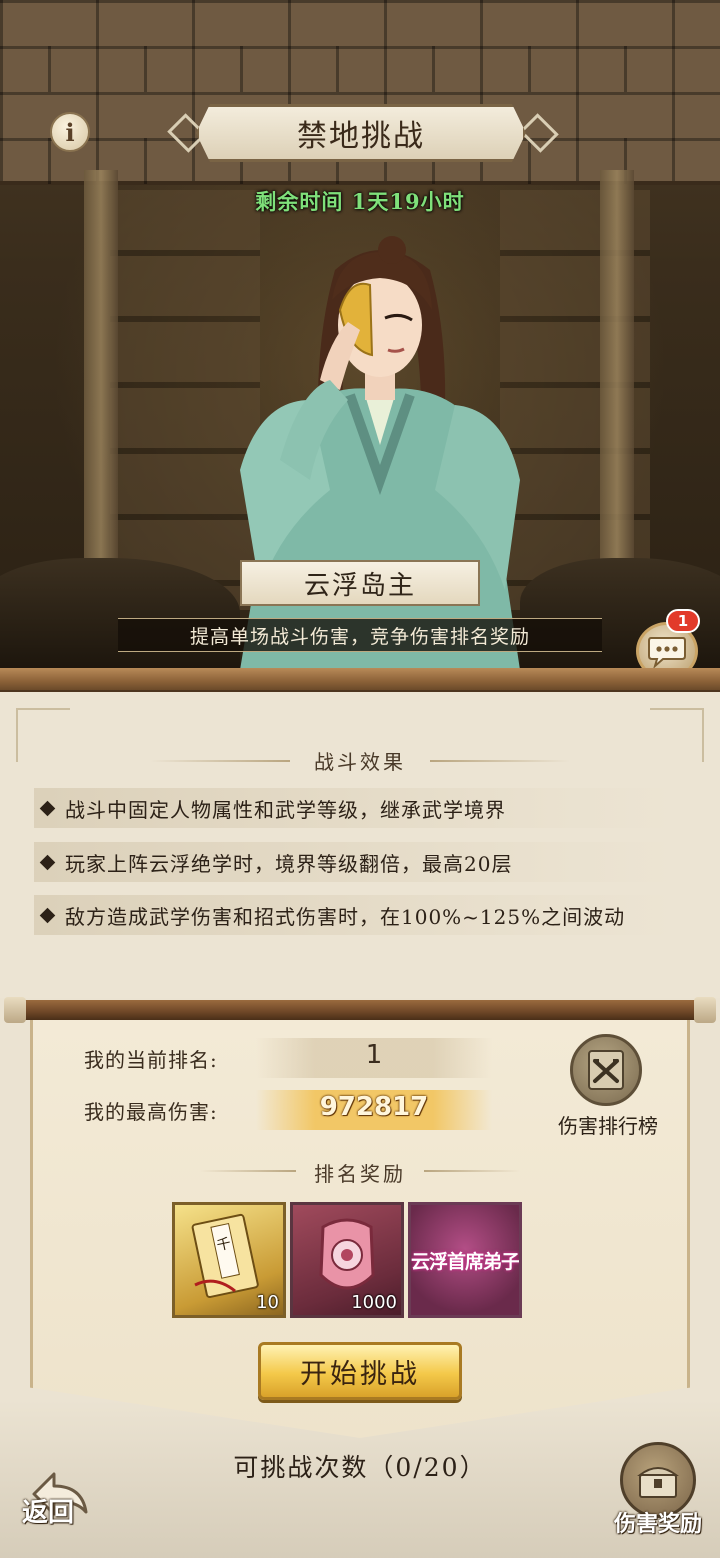 Image resolution: width=720 pixels, height=1558 pixels. What do you see at coordinates (374, 1055) in the screenshot?
I see `current-rank-value: 1` at bounding box center [374, 1055].